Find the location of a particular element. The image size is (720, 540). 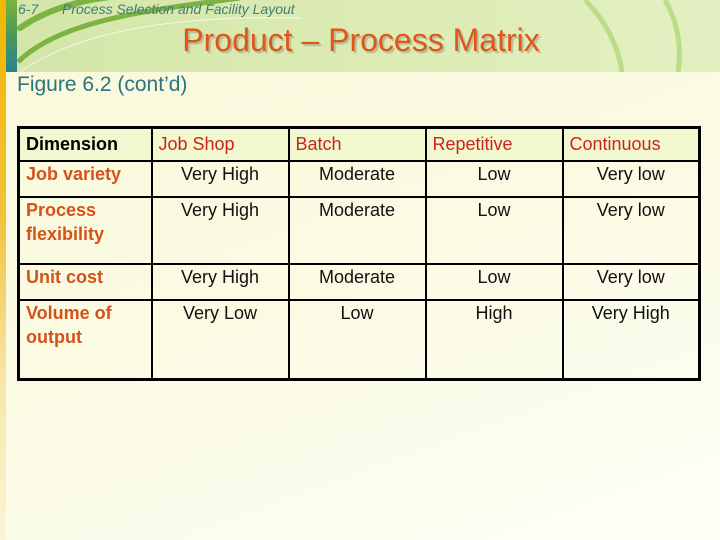

left-accent-strip is located at coordinates (3, 270).